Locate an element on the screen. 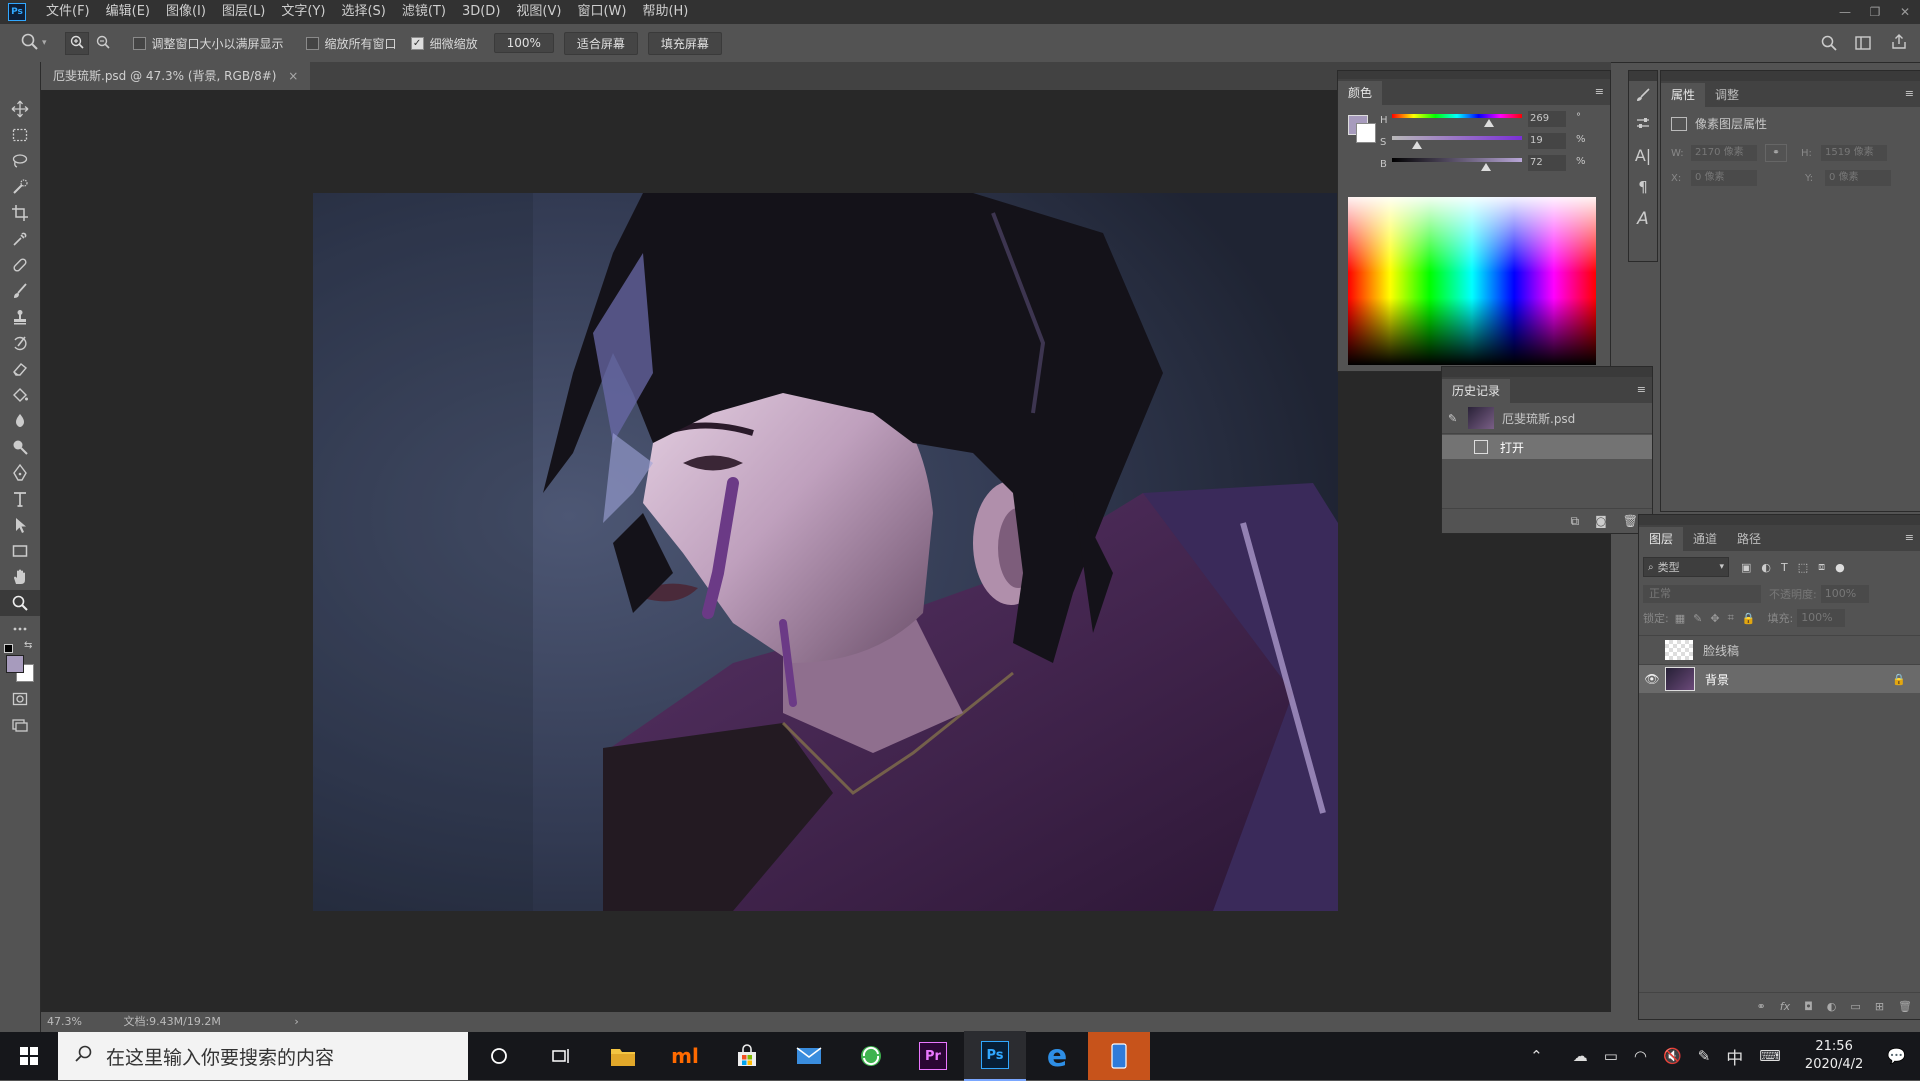 Image resolution: width=1920 pixels, height=1081 pixels. quick-mask-icon is located at coordinates (20, 699).